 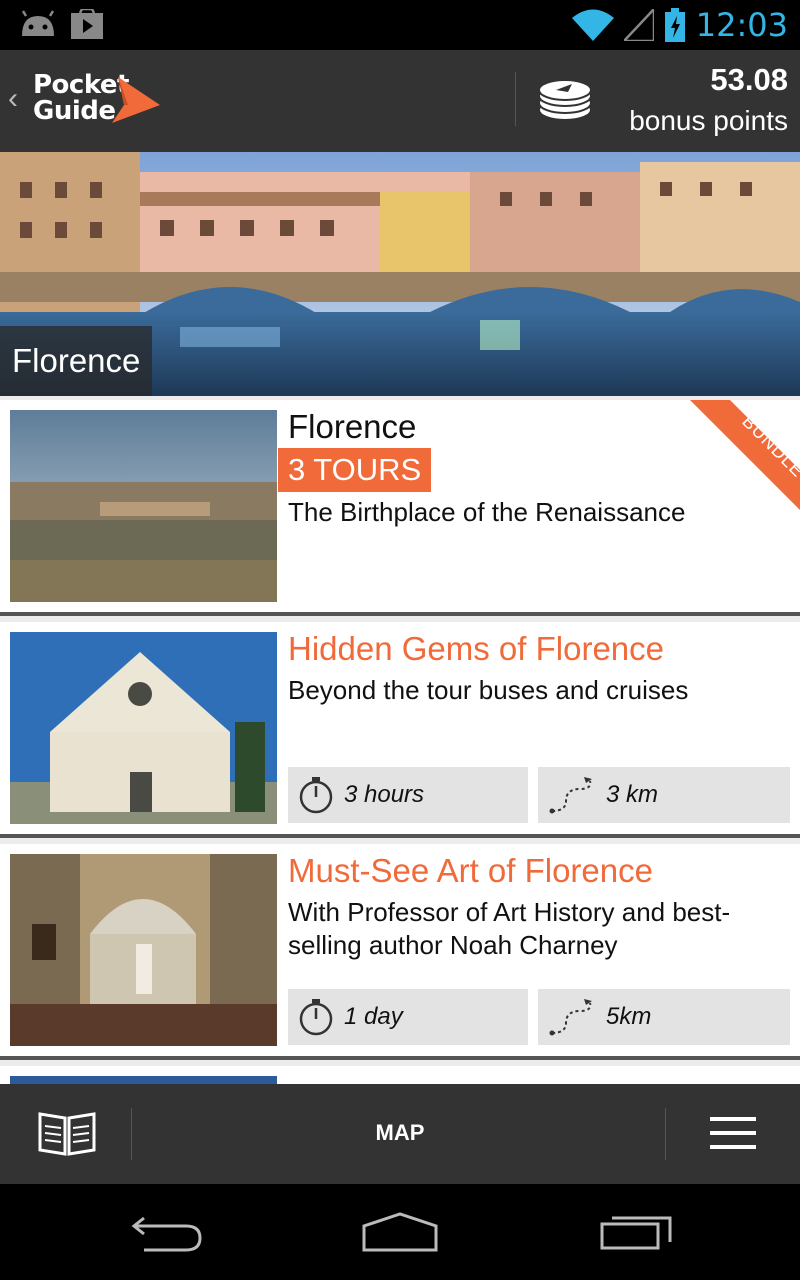 What do you see at coordinates (741, 25) in the screenshot?
I see `clock: 12:03` at bounding box center [741, 25].